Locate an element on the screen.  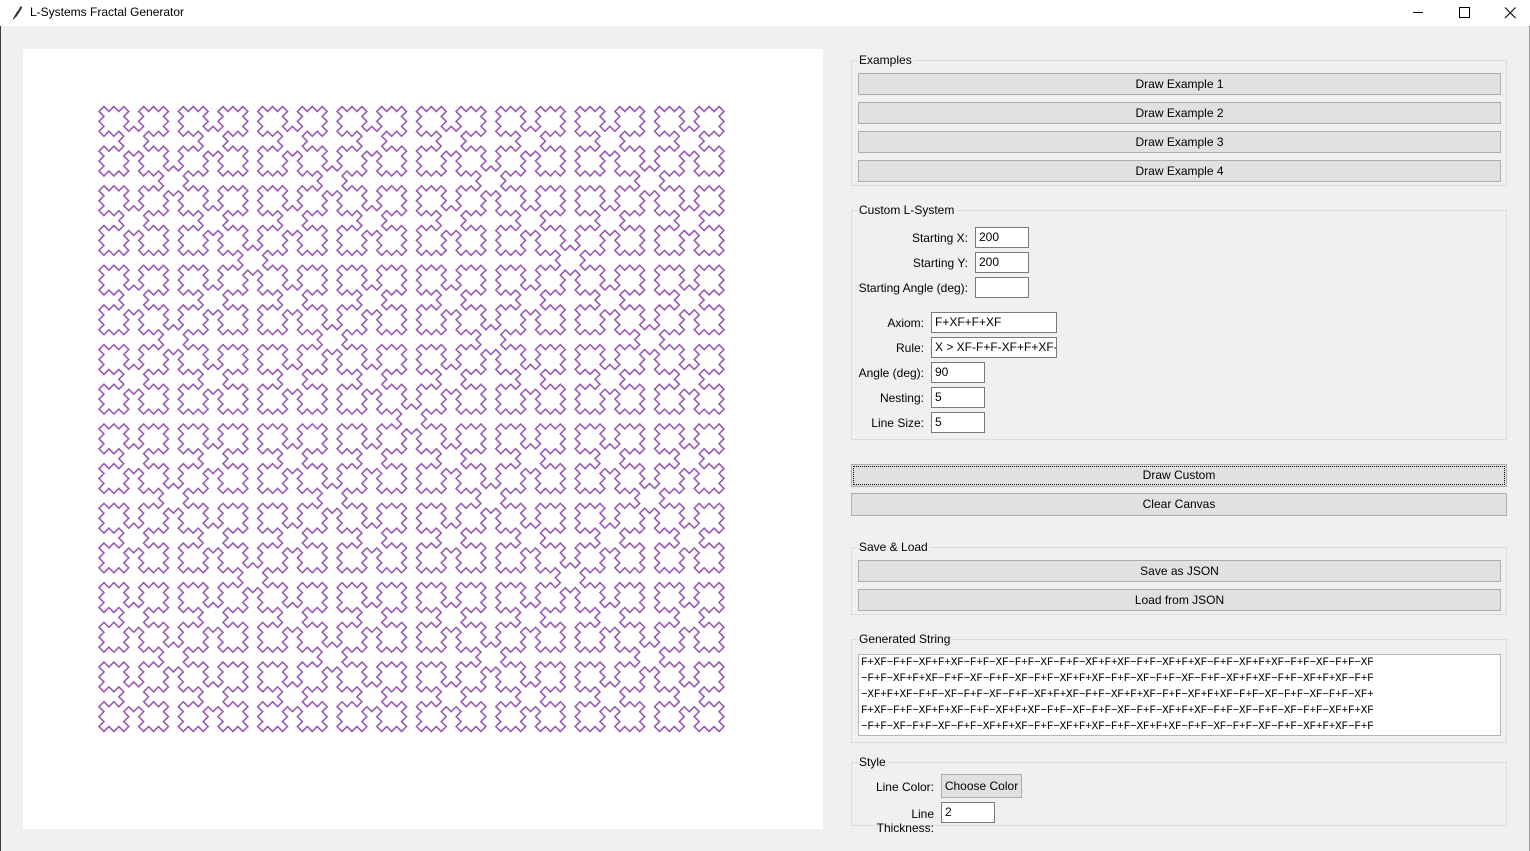
title-bar: L-Systems Fractal Generator is located at coordinates (765, 13).